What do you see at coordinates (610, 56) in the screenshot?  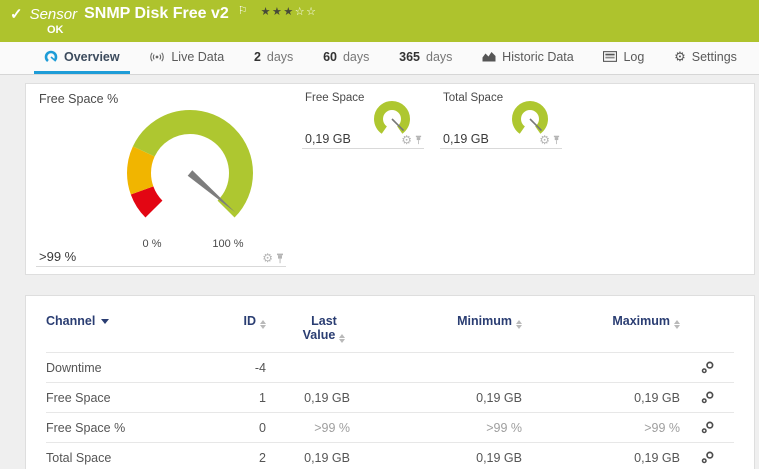 I see `log-icon` at bounding box center [610, 56].